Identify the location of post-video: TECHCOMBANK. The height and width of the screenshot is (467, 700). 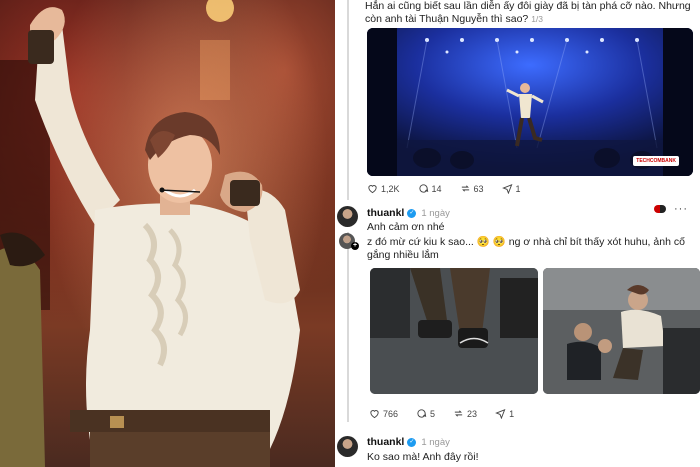
(530, 102).